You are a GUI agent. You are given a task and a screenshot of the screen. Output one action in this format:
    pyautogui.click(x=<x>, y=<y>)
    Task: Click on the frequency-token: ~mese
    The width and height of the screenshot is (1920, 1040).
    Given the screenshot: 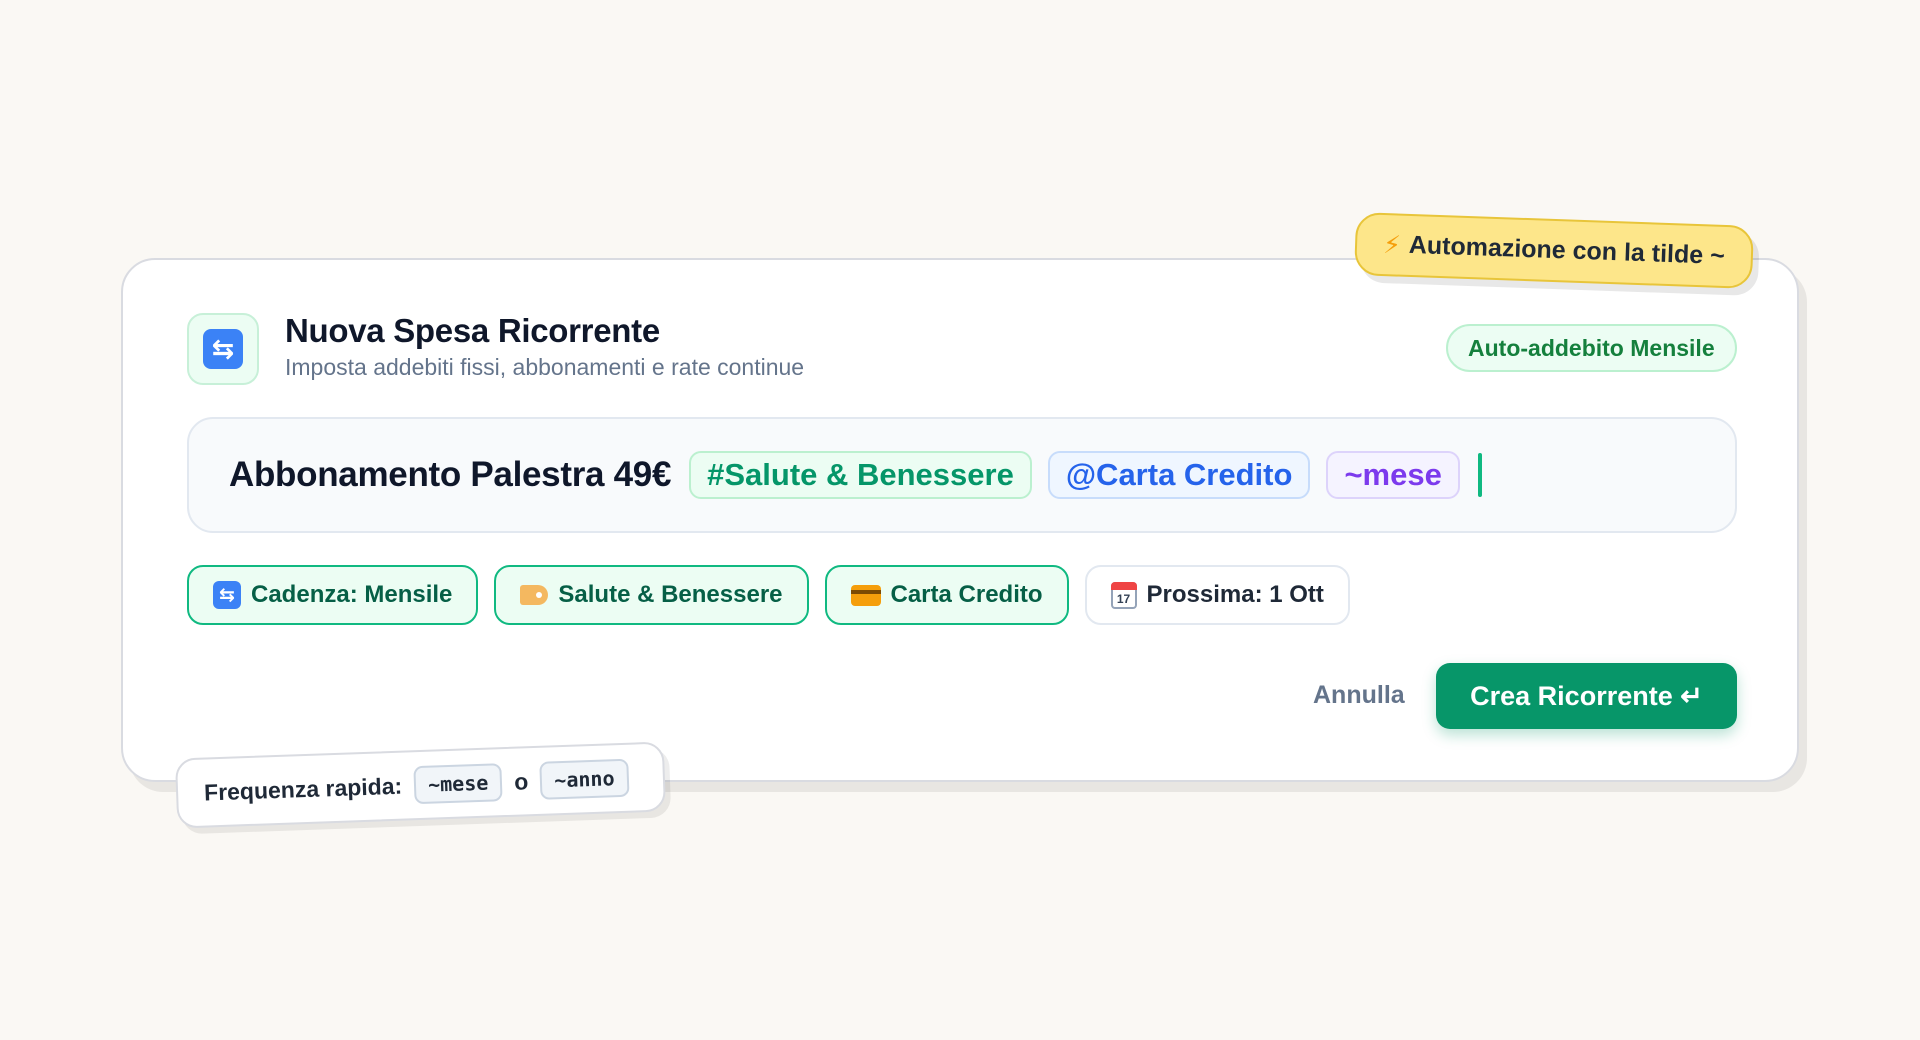 What is the action you would take?
    pyautogui.click(x=1393, y=475)
    